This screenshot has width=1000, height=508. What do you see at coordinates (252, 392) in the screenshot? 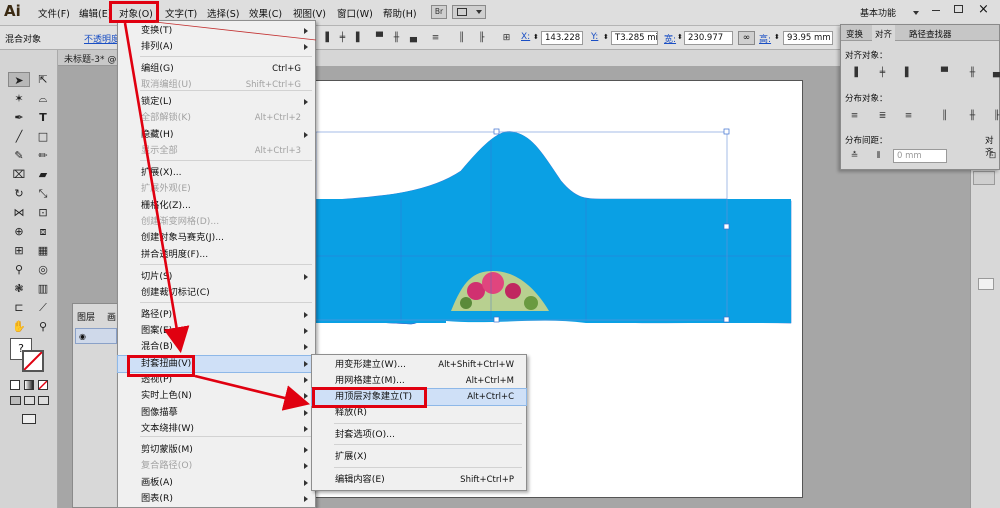
I see `arrow-to-make-with-top-object` at bounding box center [252, 392].